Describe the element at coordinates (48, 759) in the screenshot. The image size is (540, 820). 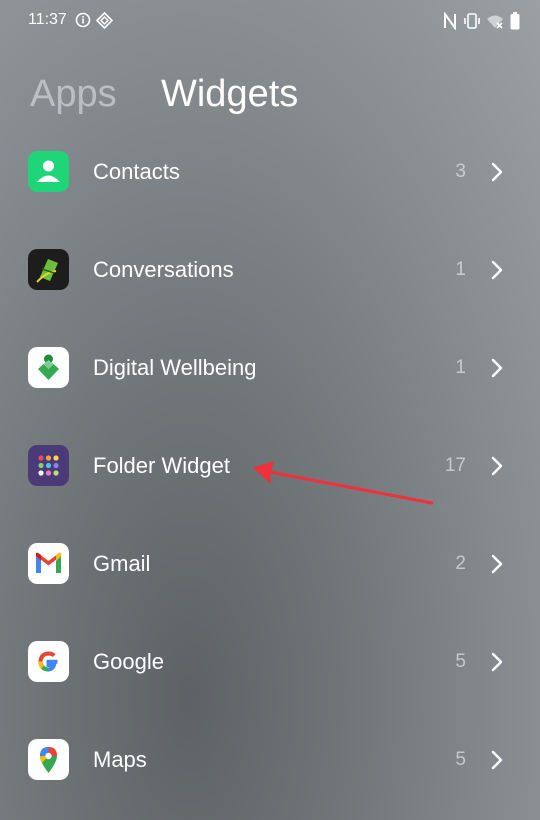
I see `maps-icon` at that location.